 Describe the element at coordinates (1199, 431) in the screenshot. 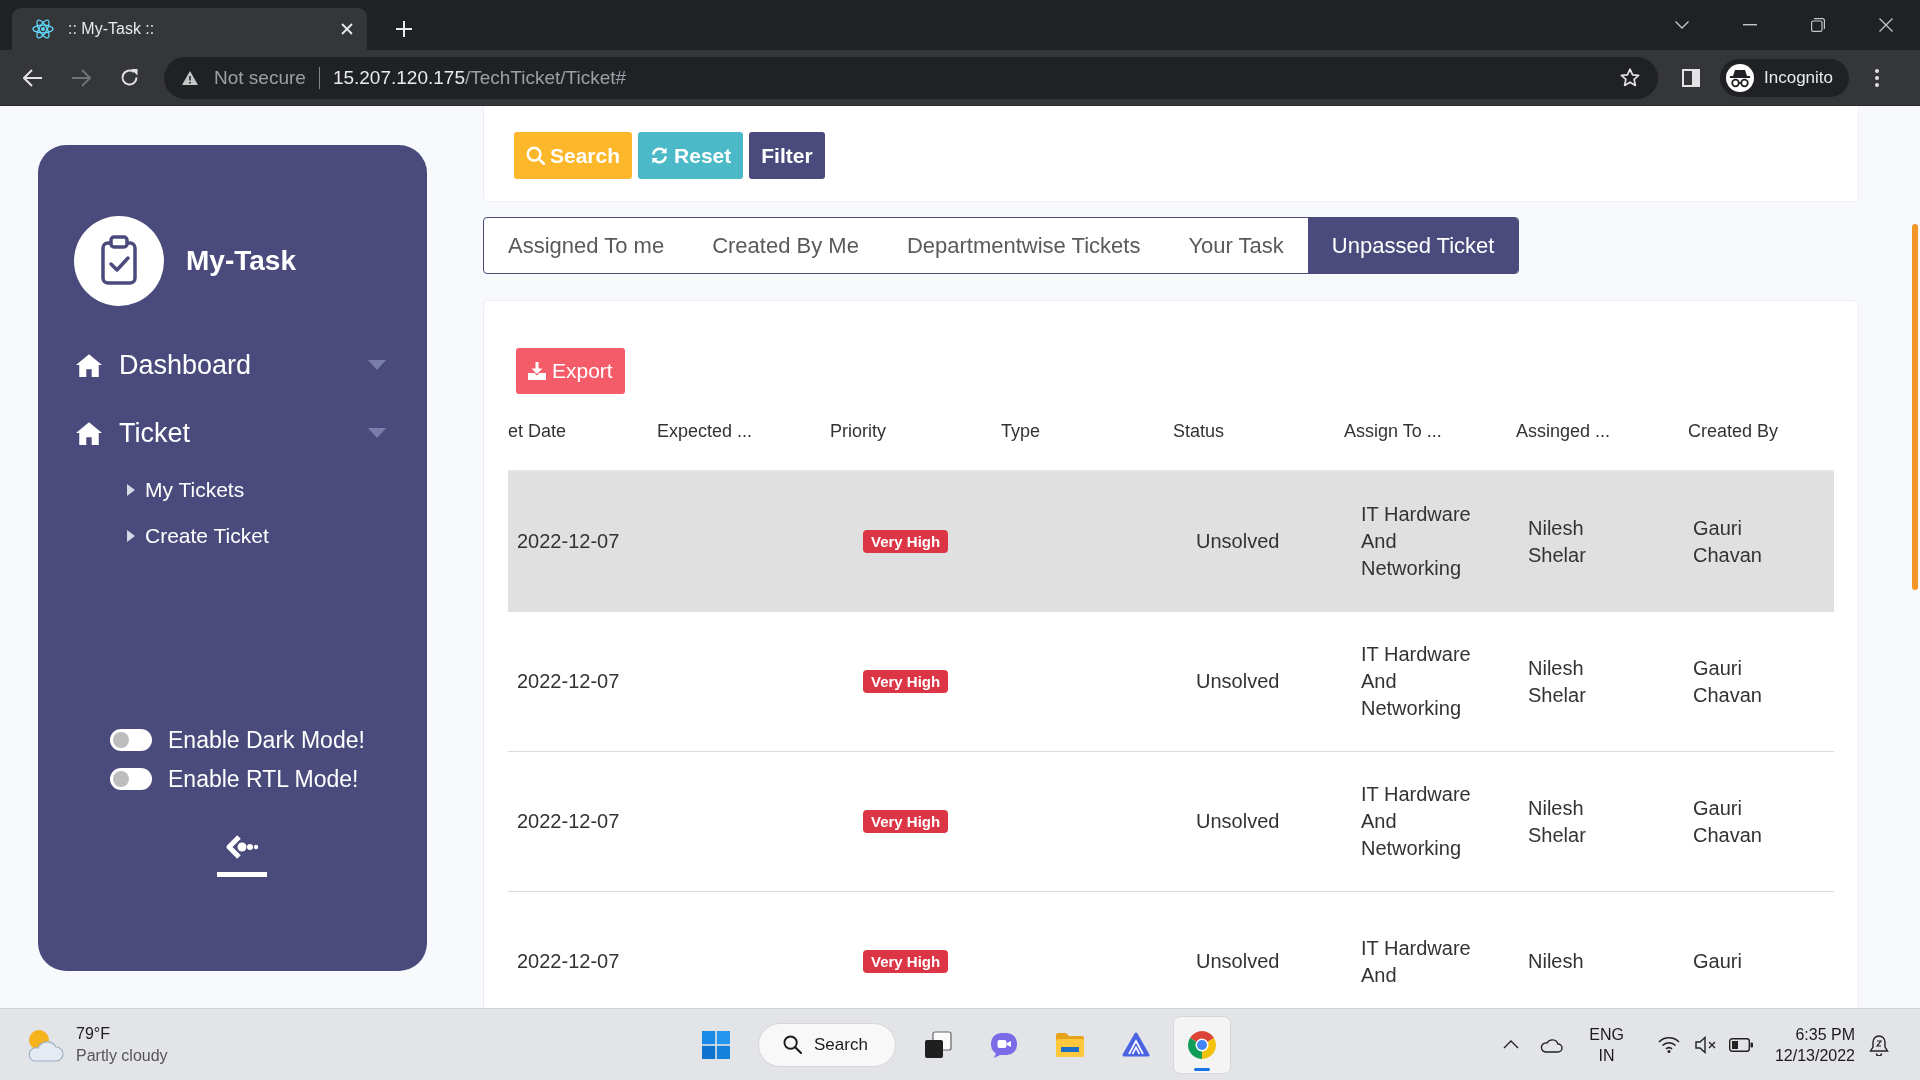

I see `column-header: Status` at that location.